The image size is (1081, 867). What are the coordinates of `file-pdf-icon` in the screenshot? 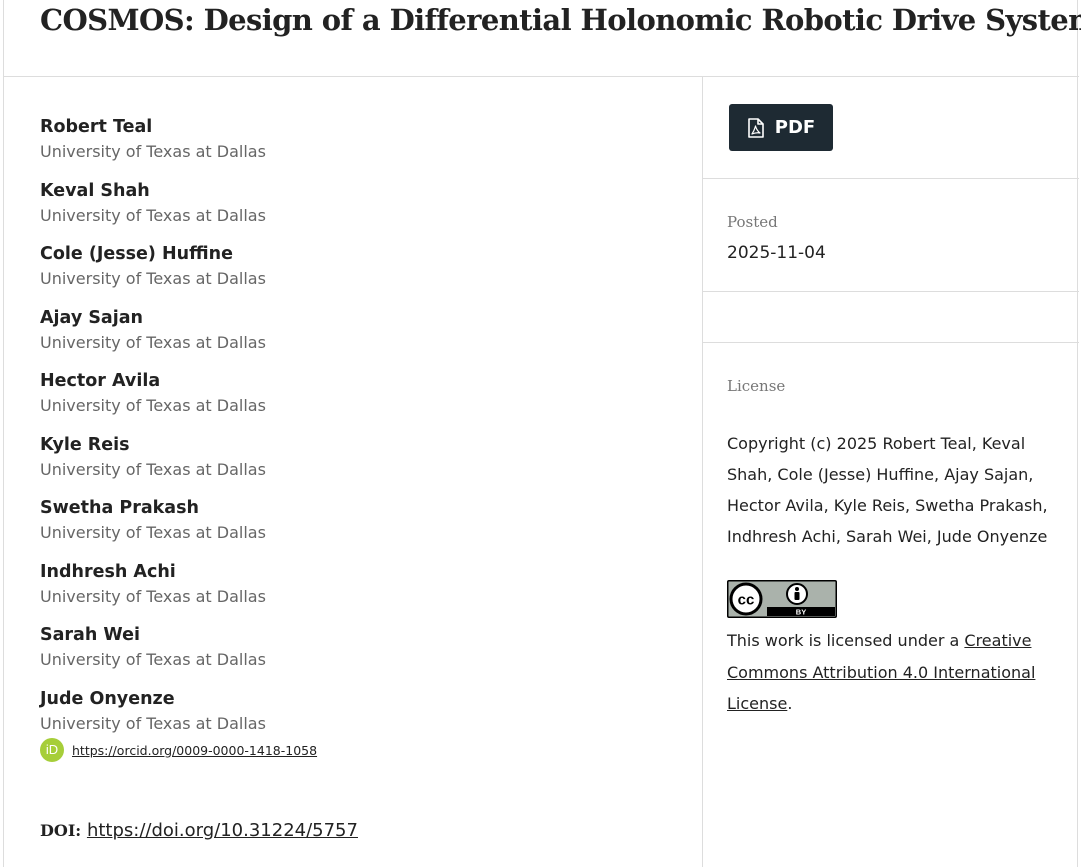 It's located at (755, 127).